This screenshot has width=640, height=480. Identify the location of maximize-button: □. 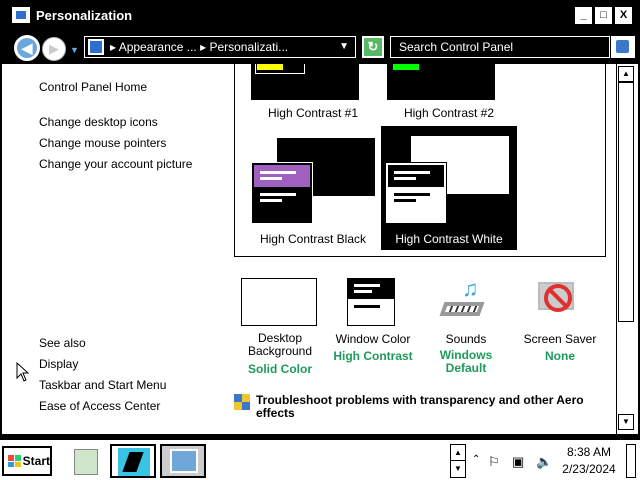
(603, 15).